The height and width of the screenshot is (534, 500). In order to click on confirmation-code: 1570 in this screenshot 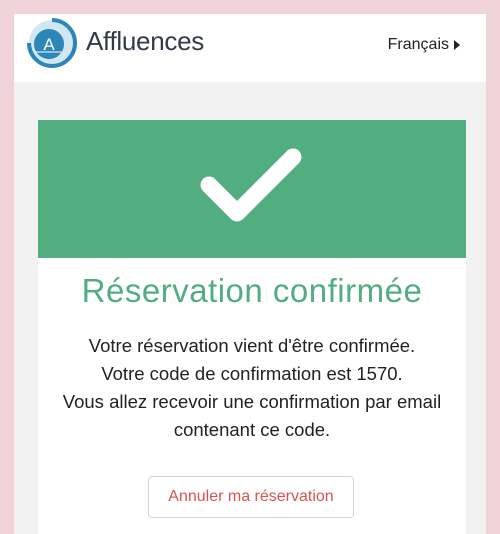, I will do `click(377, 373)`.